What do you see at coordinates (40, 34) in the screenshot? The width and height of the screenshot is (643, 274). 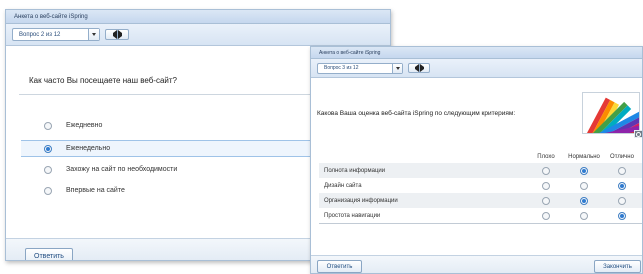 I see `question-select-value: Вопрос 2 из 12` at bounding box center [40, 34].